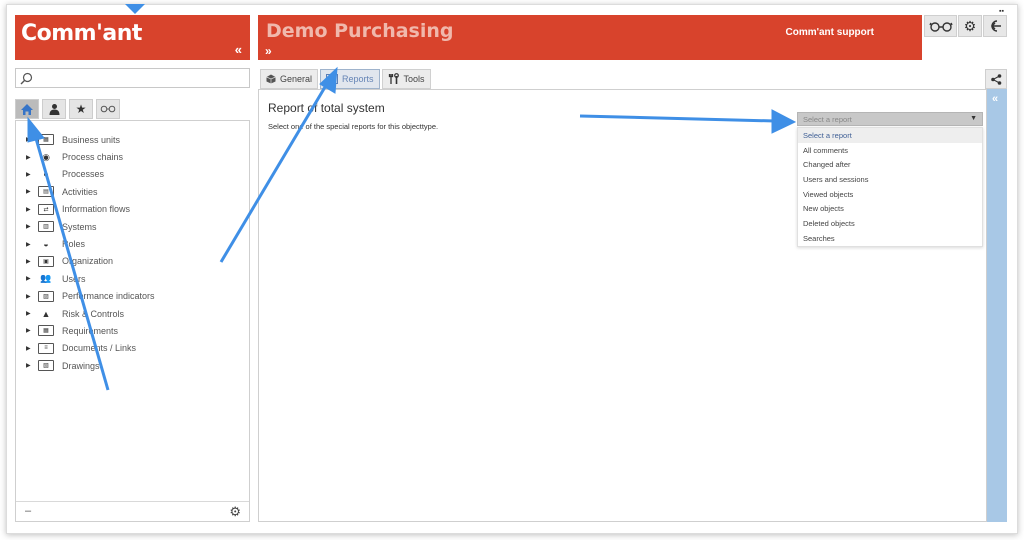 This screenshot has height=540, width=1024. I want to click on logout-button, so click(995, 26).